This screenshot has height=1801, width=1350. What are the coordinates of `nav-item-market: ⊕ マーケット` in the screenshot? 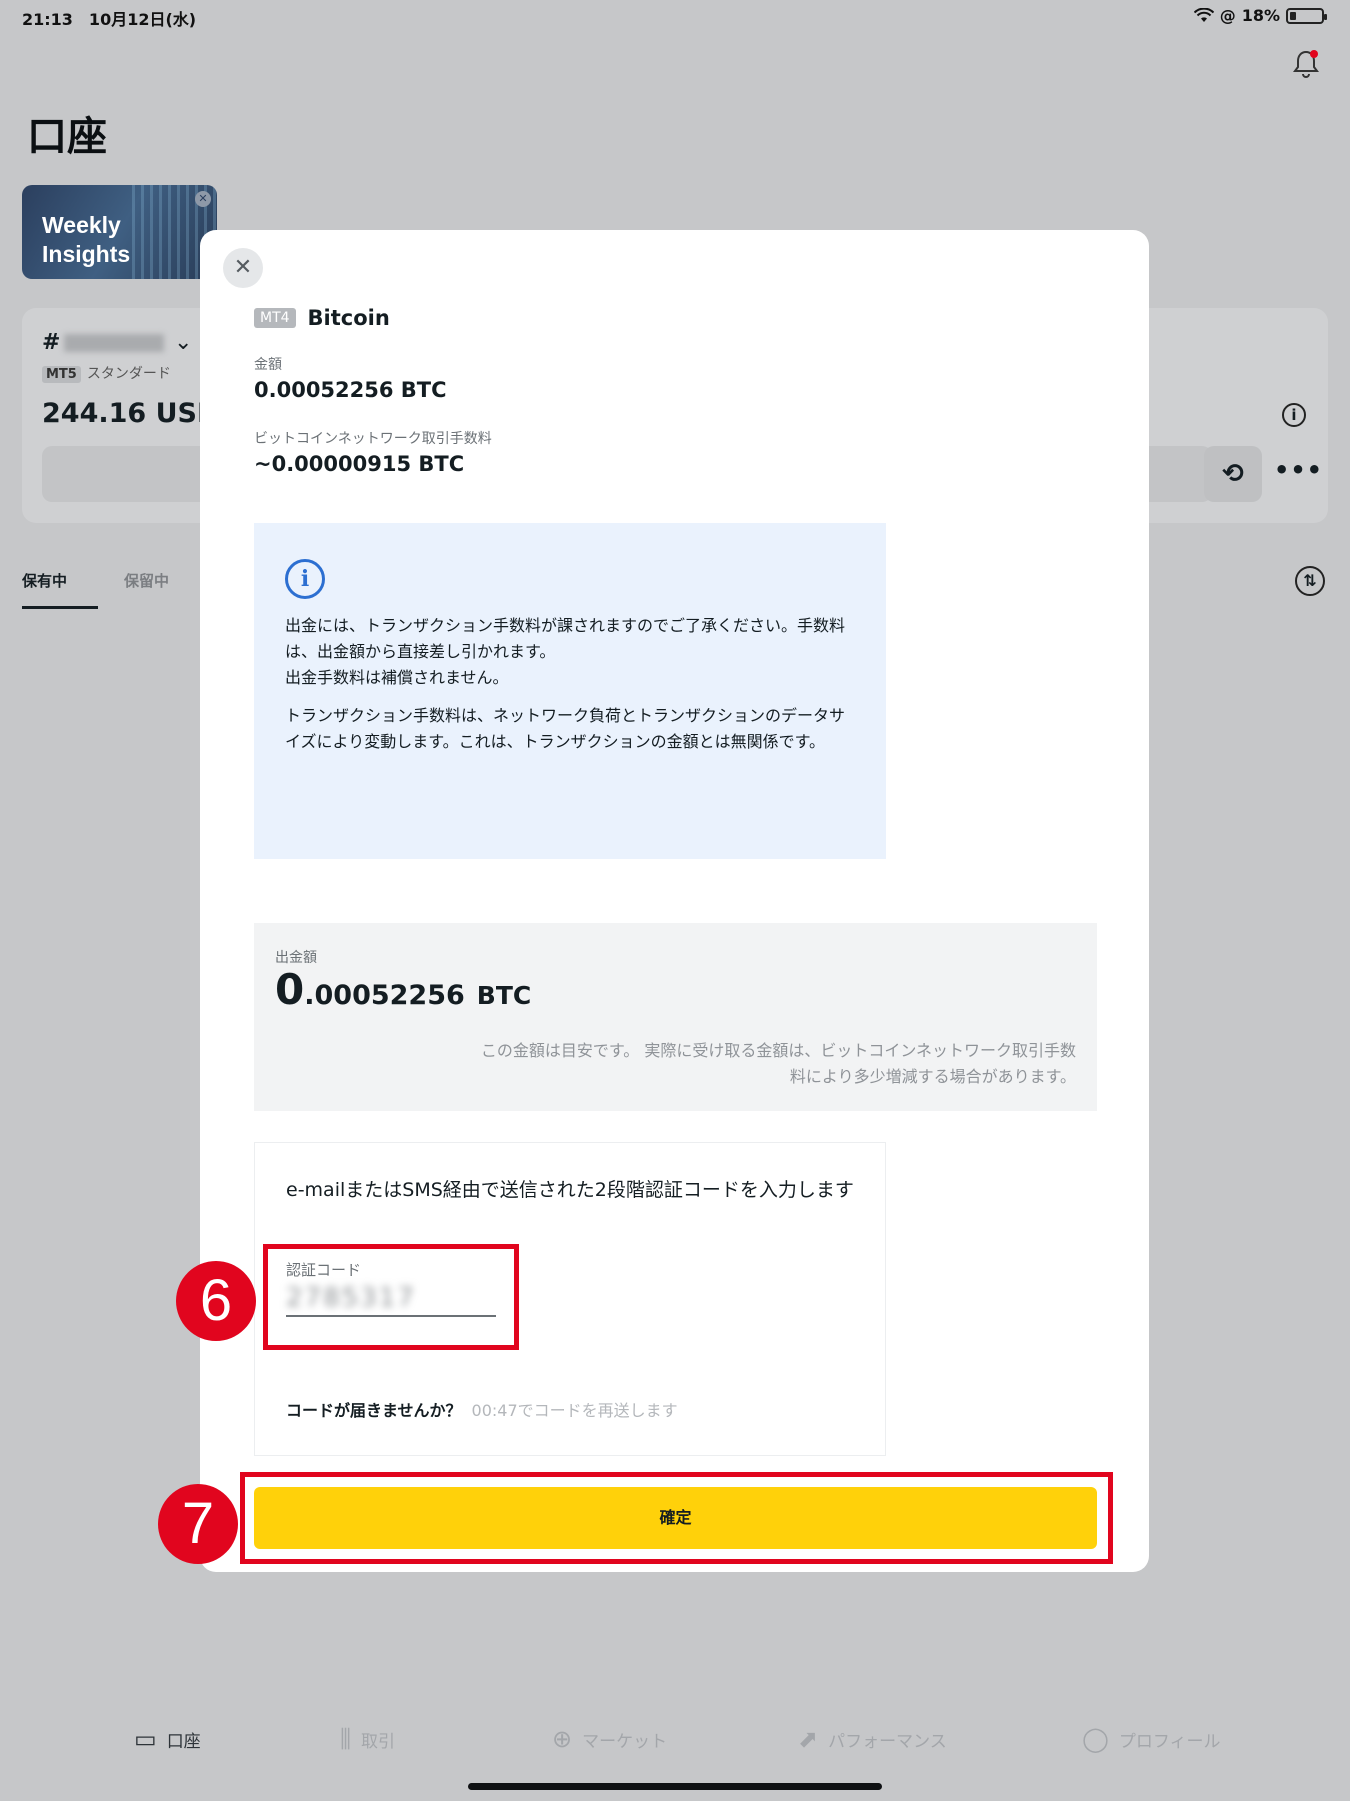 It's located at (609, 1739).